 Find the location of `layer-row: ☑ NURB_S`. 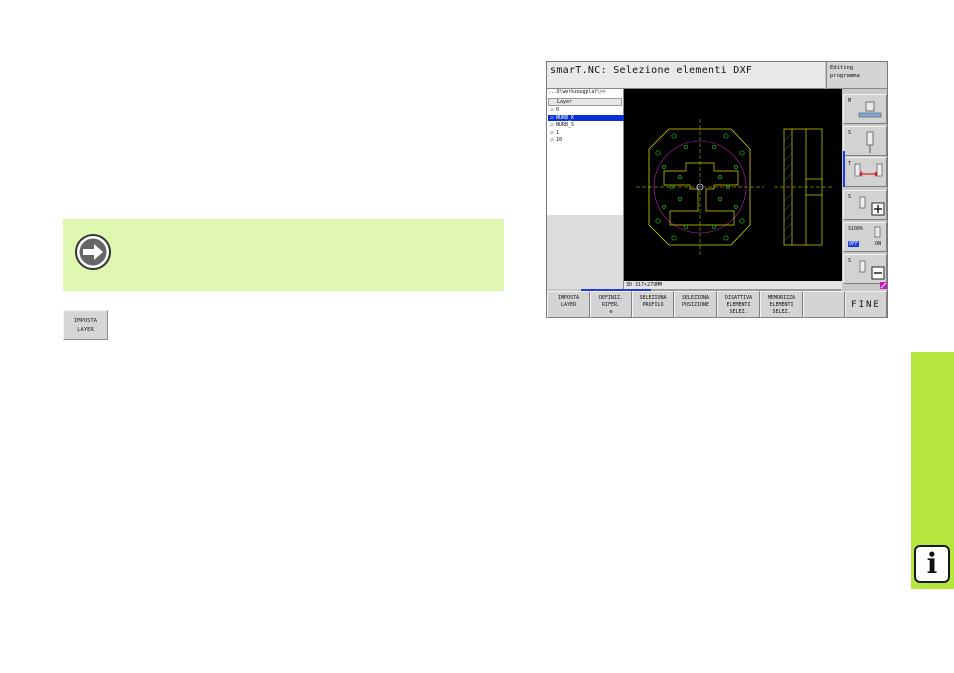

layer-row: ☑ NURB_S is located at coordinates (586, 125).